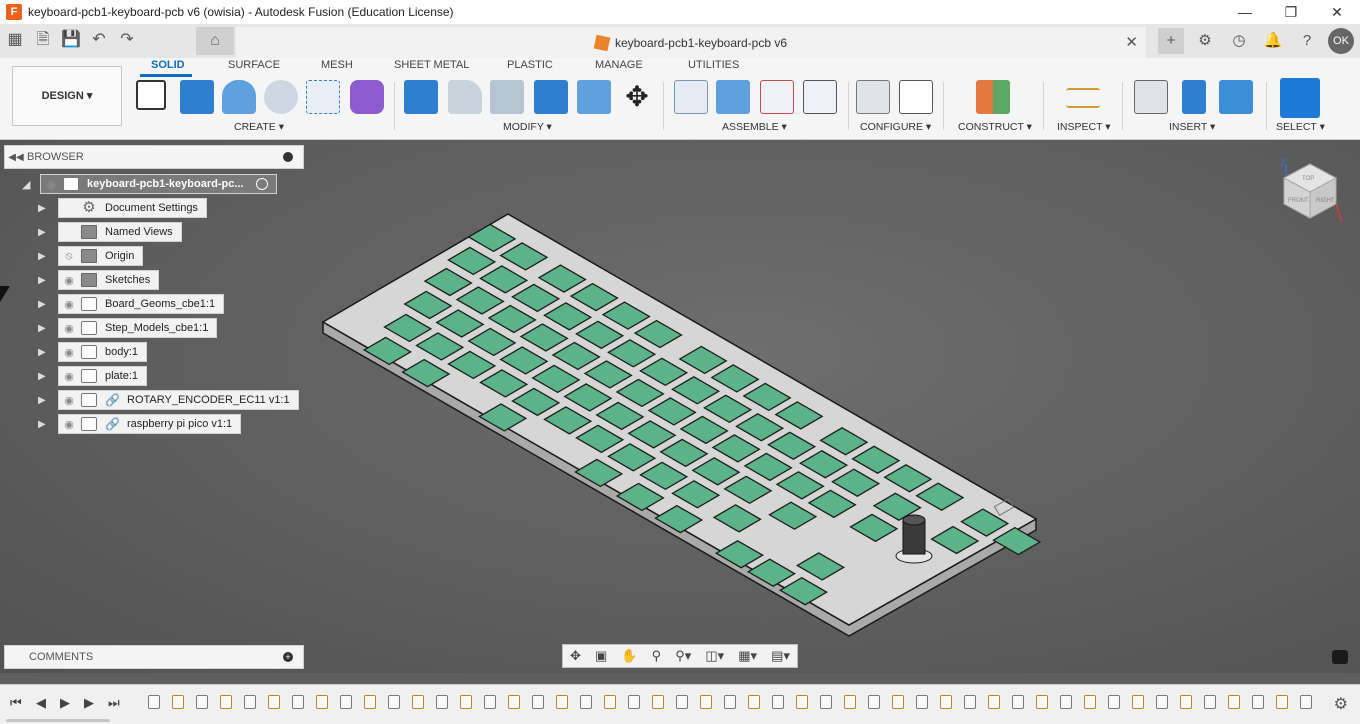  Describe the element at coordinates (120, 232) in the screenshot. I see `browser-item: Named Views` at that location.